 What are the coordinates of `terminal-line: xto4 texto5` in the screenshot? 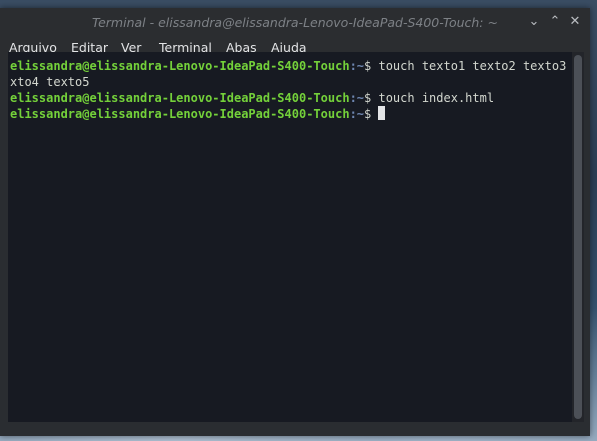 It's located at (49, 82).